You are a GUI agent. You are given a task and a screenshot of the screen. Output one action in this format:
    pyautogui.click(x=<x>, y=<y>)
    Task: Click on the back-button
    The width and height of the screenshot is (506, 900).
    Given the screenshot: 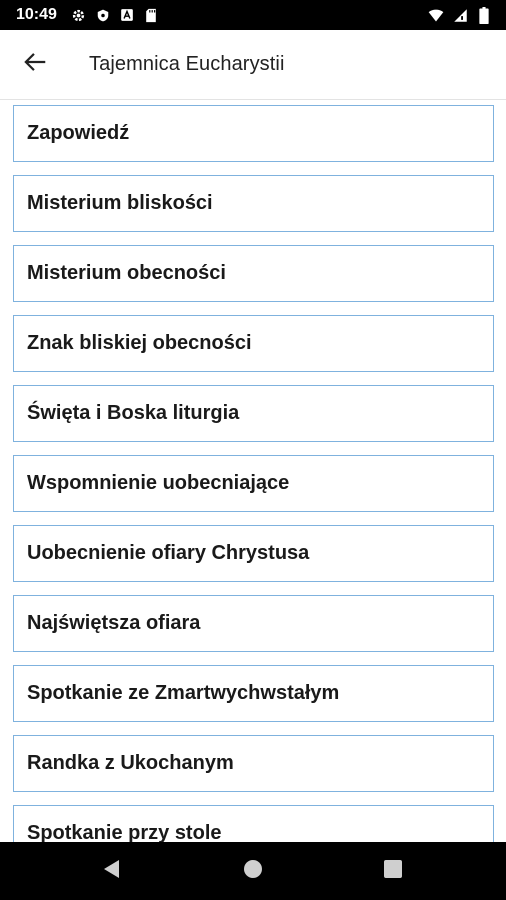 What is the action you would take?
    pyautogui.click(x=35, y=65)
    